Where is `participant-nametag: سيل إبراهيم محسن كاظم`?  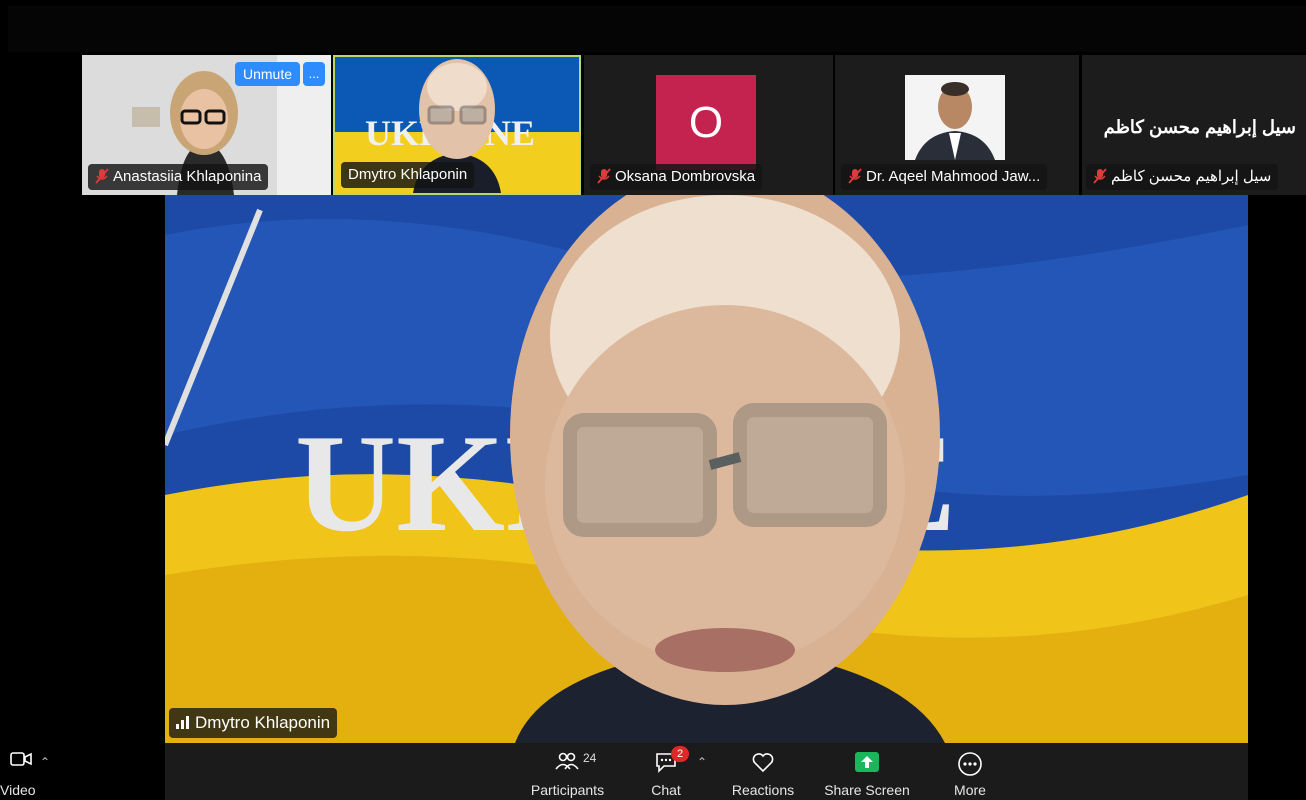 participant-nametag: سيل إبراهيم محسن كاظم is located at coordinates (1182, 177).